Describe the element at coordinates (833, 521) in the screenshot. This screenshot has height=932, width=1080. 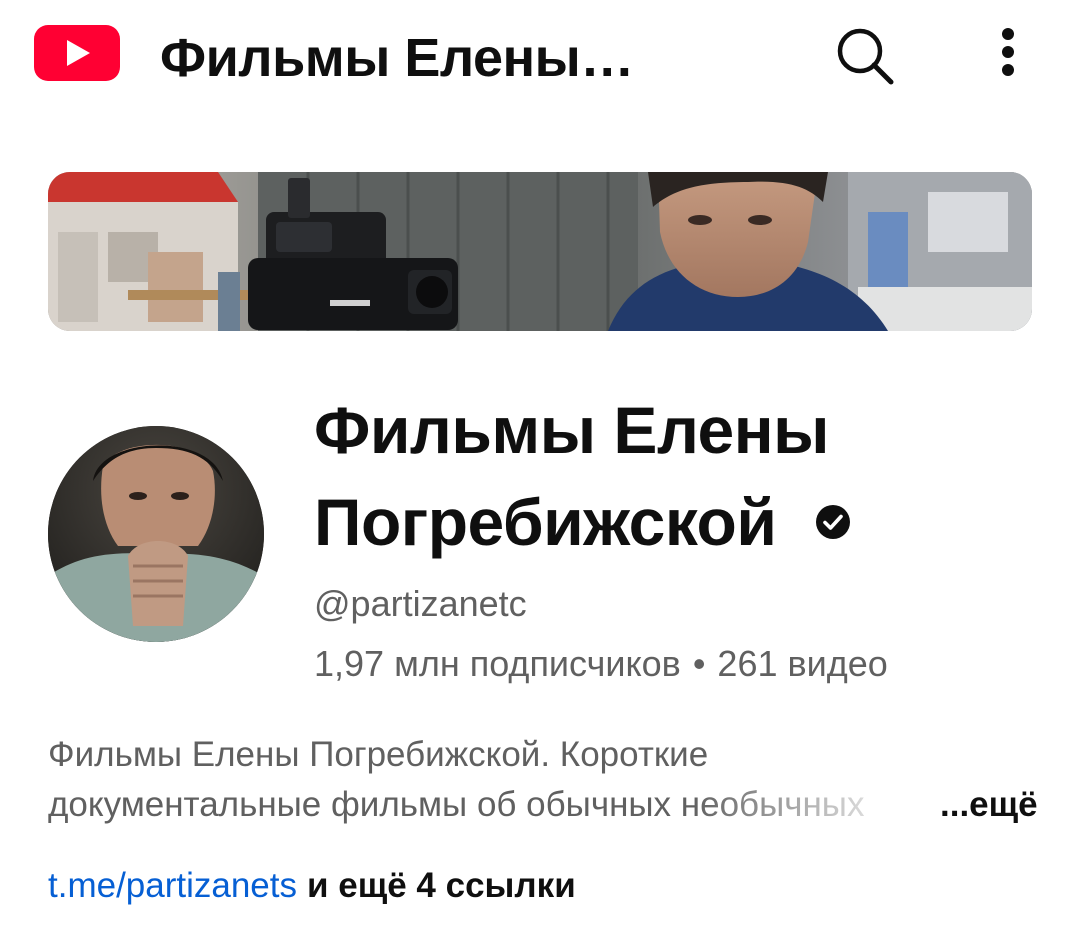
I see `verified-check-icon` at that location.